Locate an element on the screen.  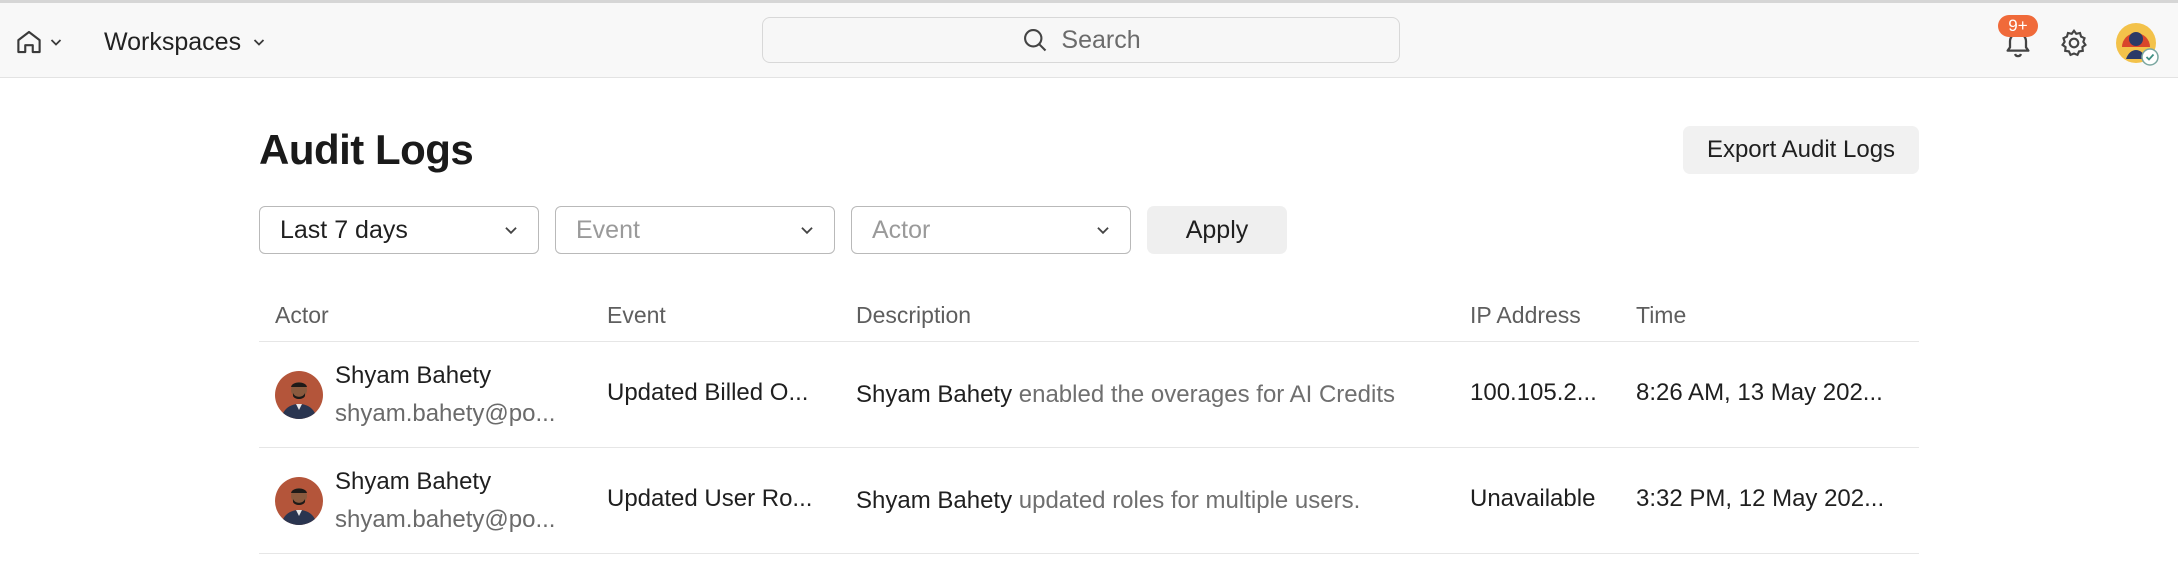
column-header-event: Event is located at coordinates (636, 315).